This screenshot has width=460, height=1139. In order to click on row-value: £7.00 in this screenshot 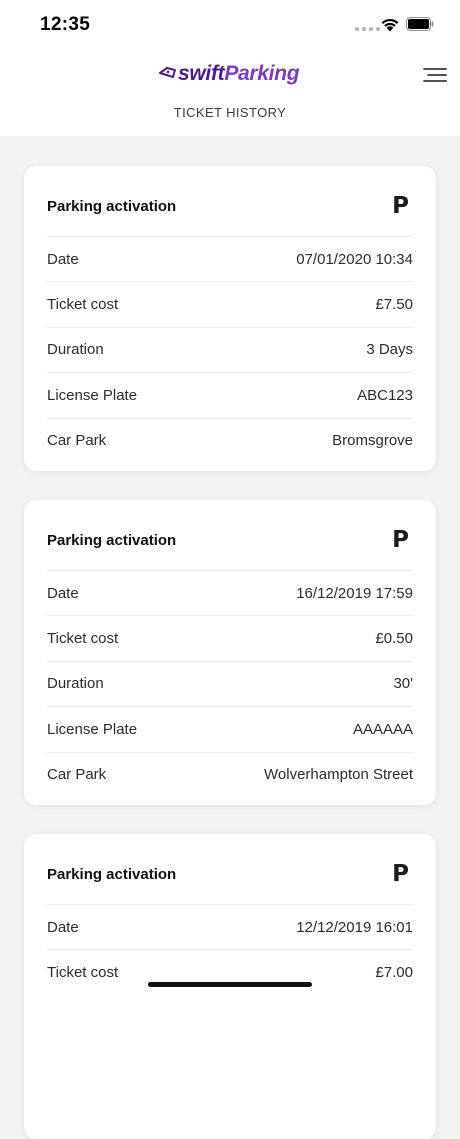, I will do `click(394, 973)`.